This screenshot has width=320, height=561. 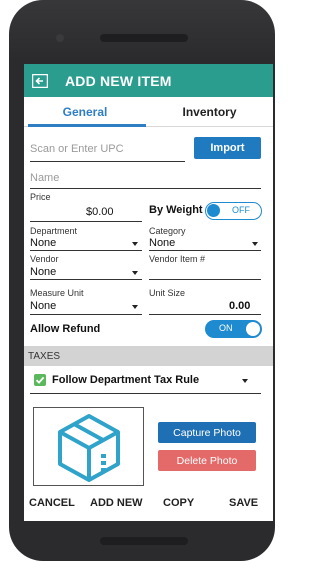 I want to click on vendor-item-underline, so click(x=205, y=279).